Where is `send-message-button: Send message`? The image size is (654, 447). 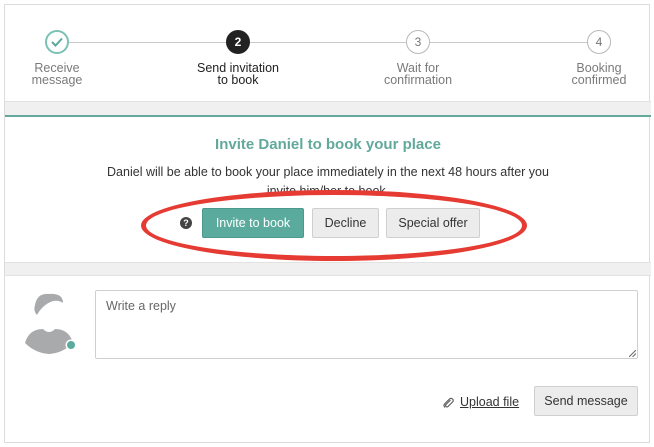
send-message-button: Send message is located at coordinates (586, 401).